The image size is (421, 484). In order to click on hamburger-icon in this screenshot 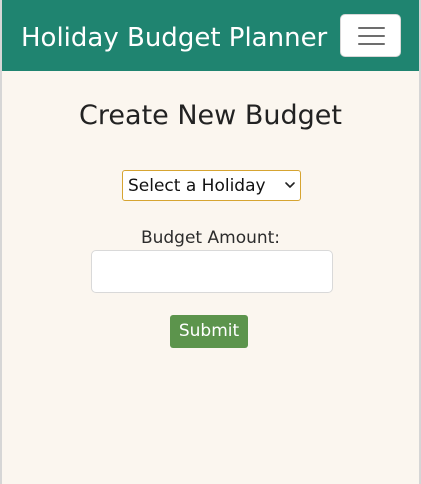, I will do `click(371, 36)`.